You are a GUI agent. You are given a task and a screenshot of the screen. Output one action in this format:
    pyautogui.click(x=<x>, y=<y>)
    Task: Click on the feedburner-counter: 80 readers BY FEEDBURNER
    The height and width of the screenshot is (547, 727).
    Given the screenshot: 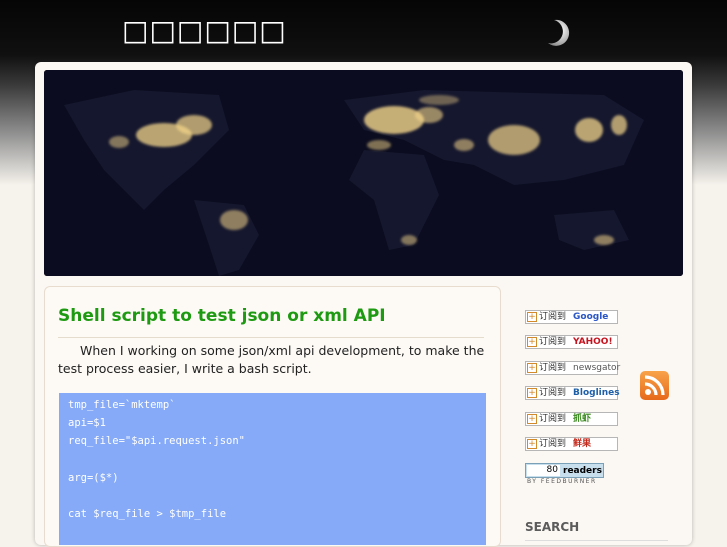 What is the action you would take?
    pyautogui.click(x=565, y=475)
    